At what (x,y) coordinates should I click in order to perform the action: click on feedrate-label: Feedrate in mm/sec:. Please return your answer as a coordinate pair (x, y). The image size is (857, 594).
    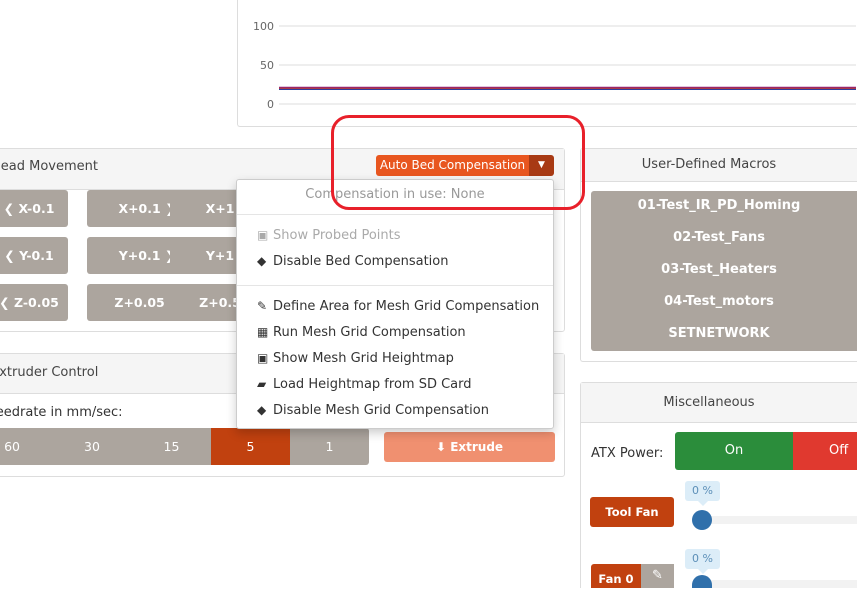
    Looking at the image, I should click on (61, 412).